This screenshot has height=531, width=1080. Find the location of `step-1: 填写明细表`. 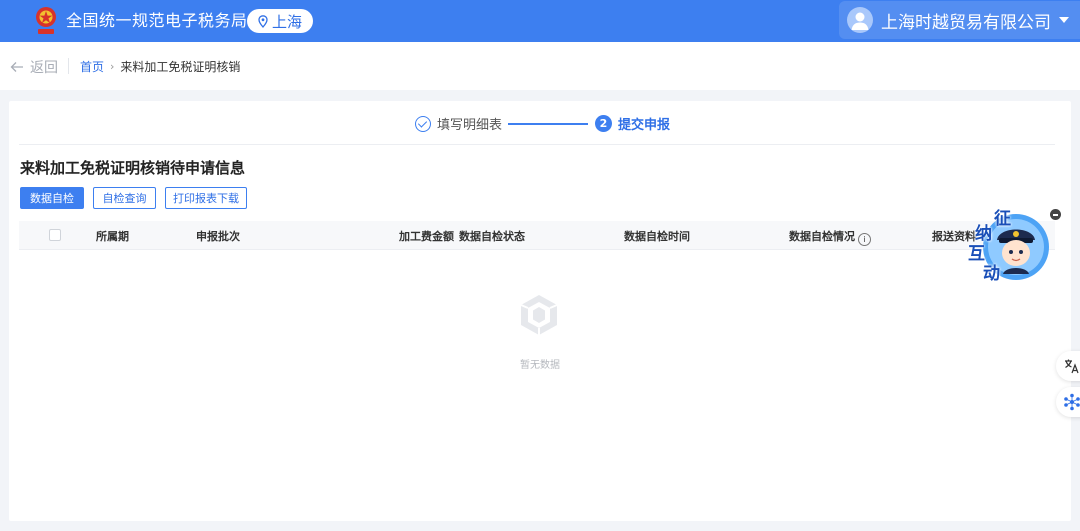

step-1: 填写明细表 is located at coordinates (458, 123).